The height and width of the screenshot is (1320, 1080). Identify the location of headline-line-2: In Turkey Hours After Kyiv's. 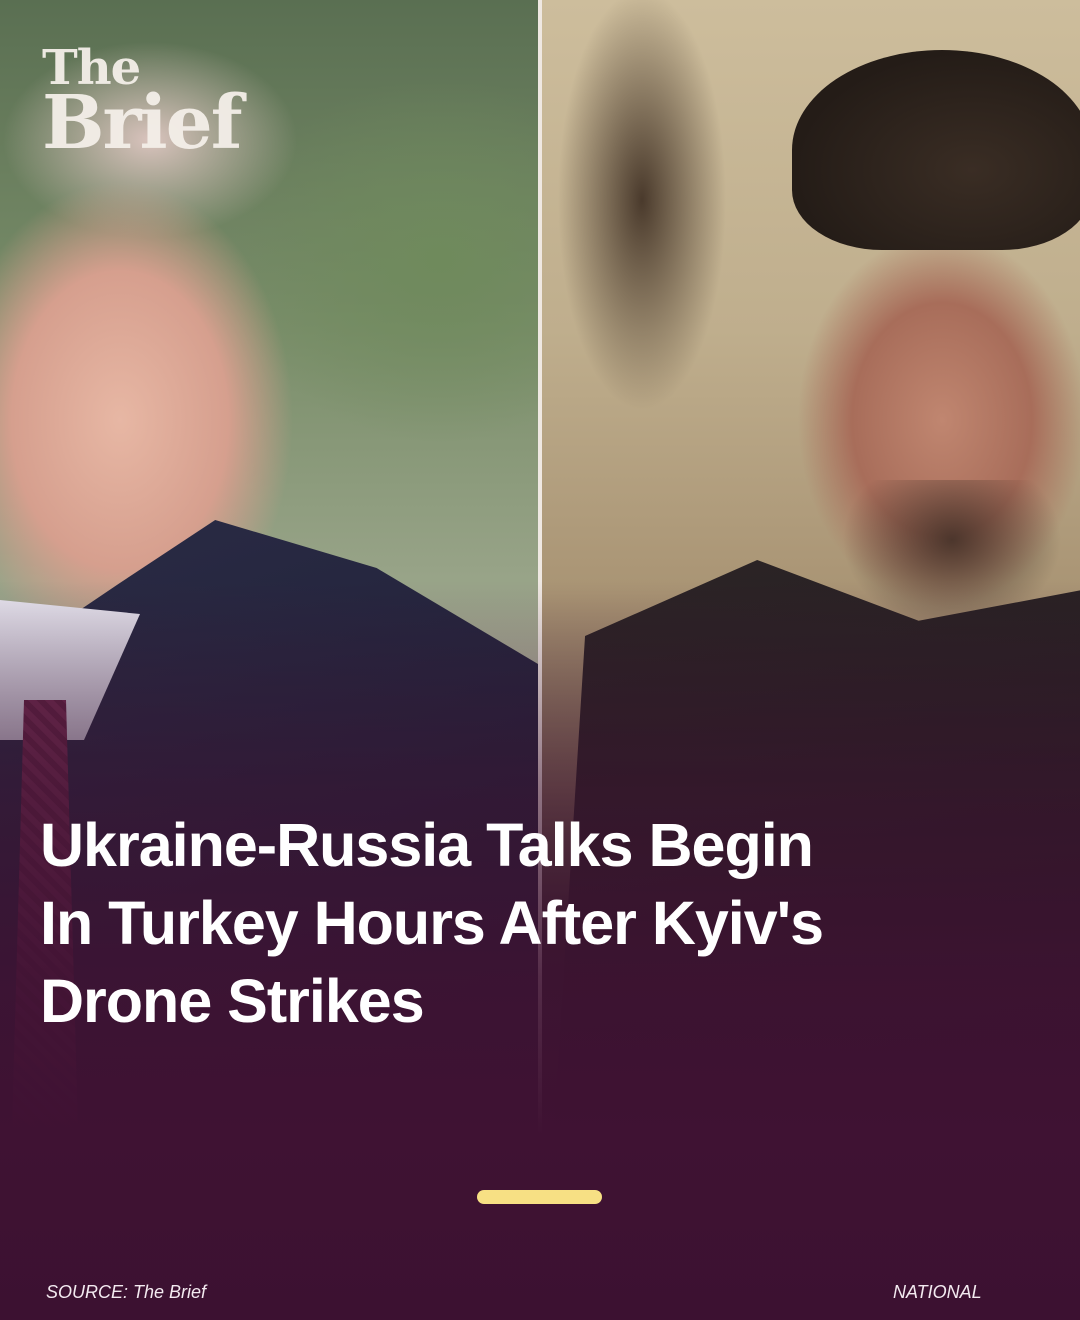
(432, 923).